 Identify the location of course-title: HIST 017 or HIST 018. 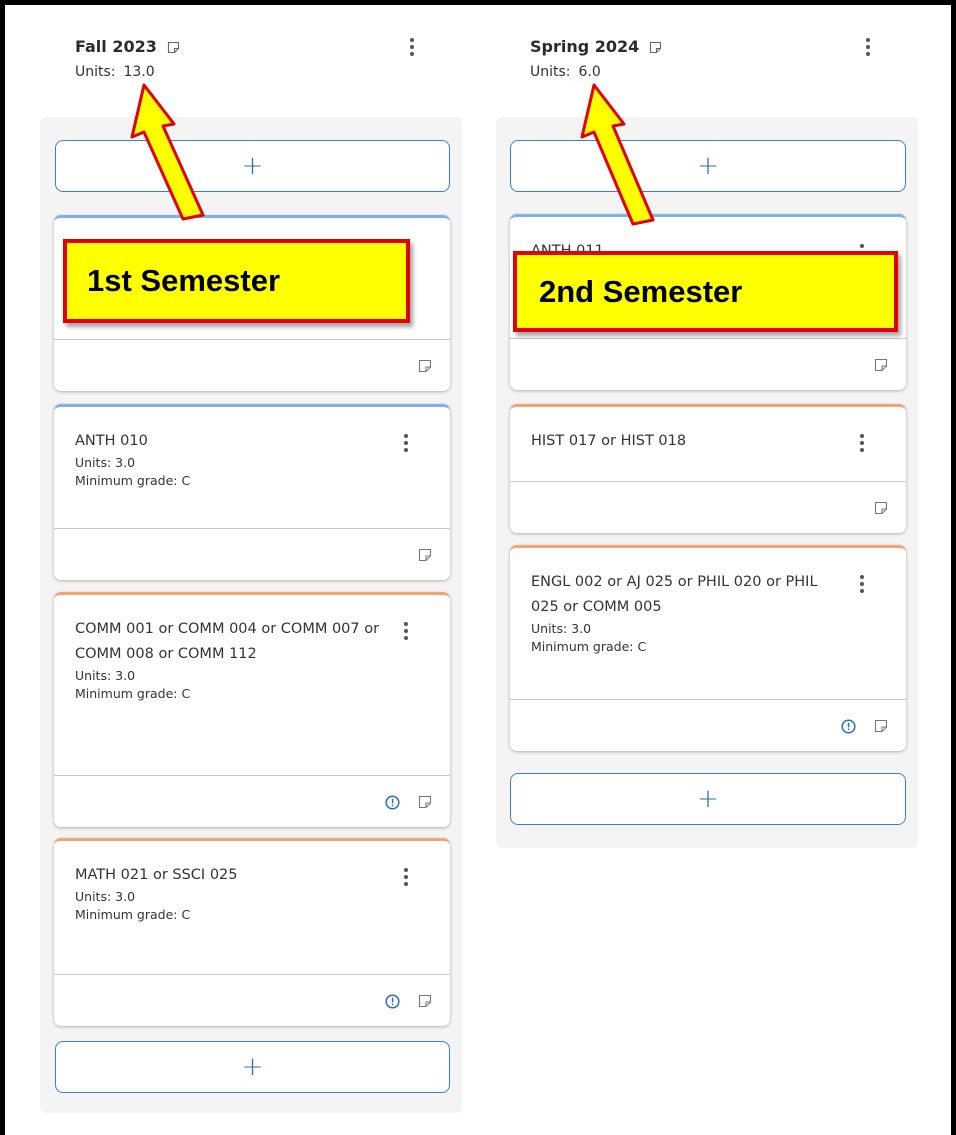
(609, 441).